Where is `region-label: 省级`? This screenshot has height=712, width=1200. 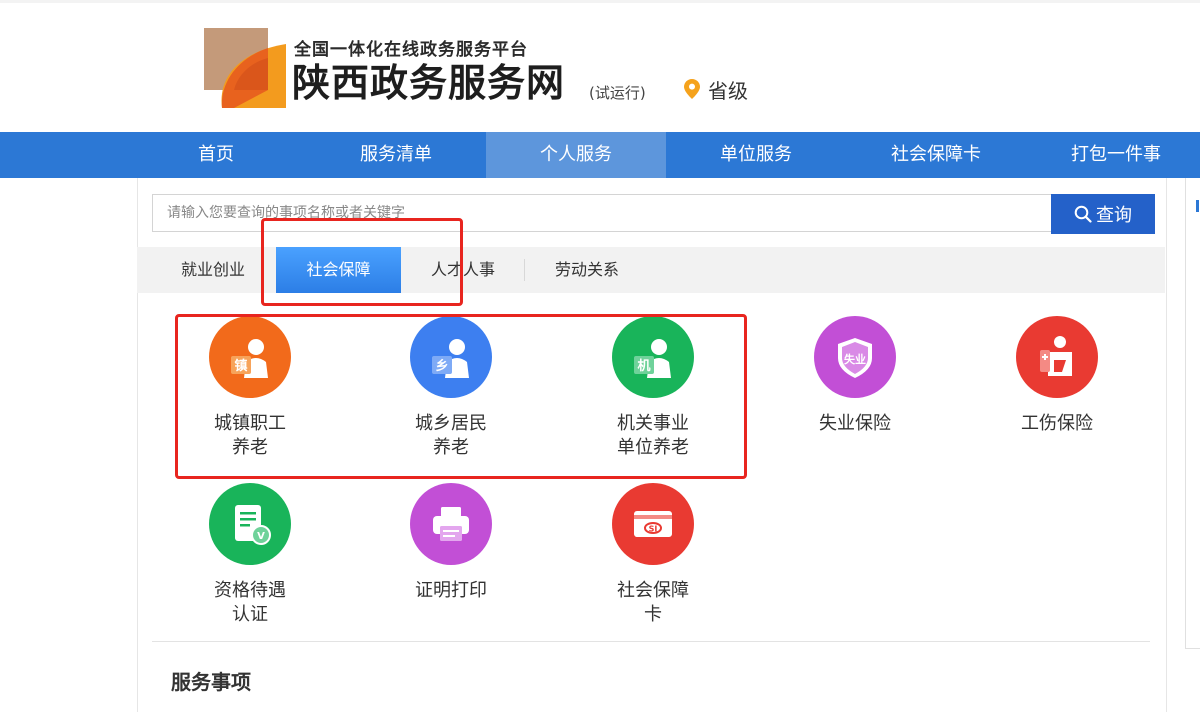
region-label: 省级 is located at coordinates (728, 90).